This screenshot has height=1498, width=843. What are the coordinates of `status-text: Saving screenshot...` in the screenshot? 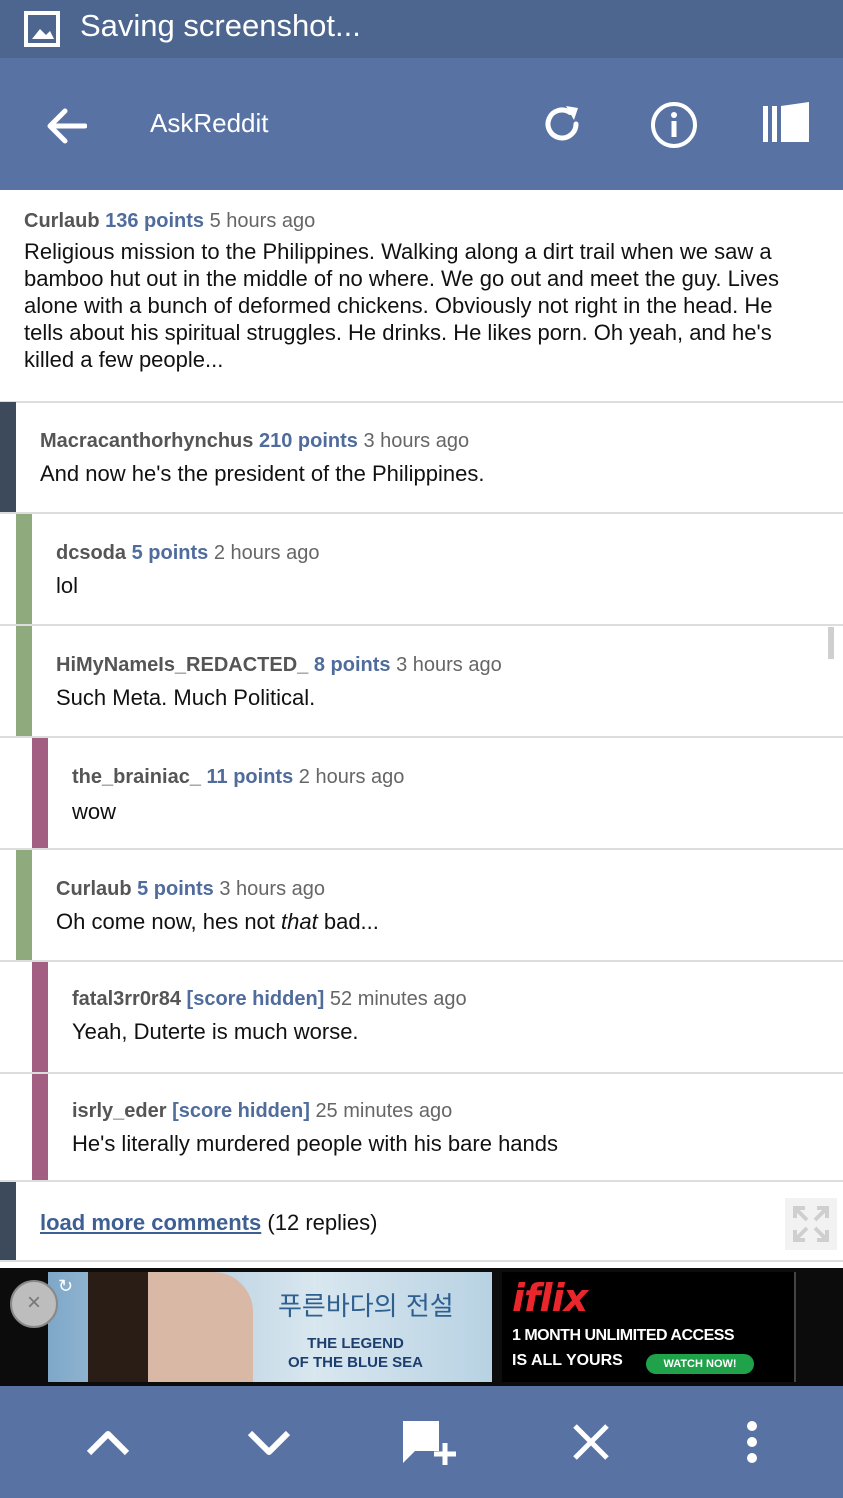 It's located at (220, 25).